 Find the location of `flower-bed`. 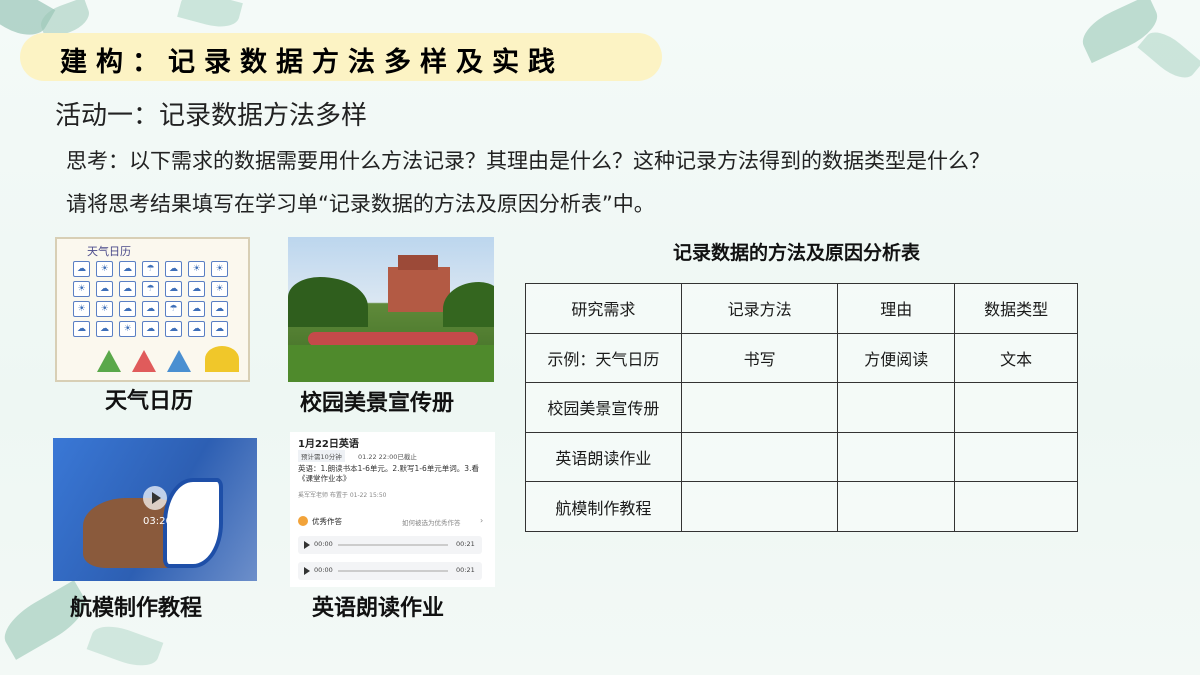

flower-bed is located at coordinates (393, 339).